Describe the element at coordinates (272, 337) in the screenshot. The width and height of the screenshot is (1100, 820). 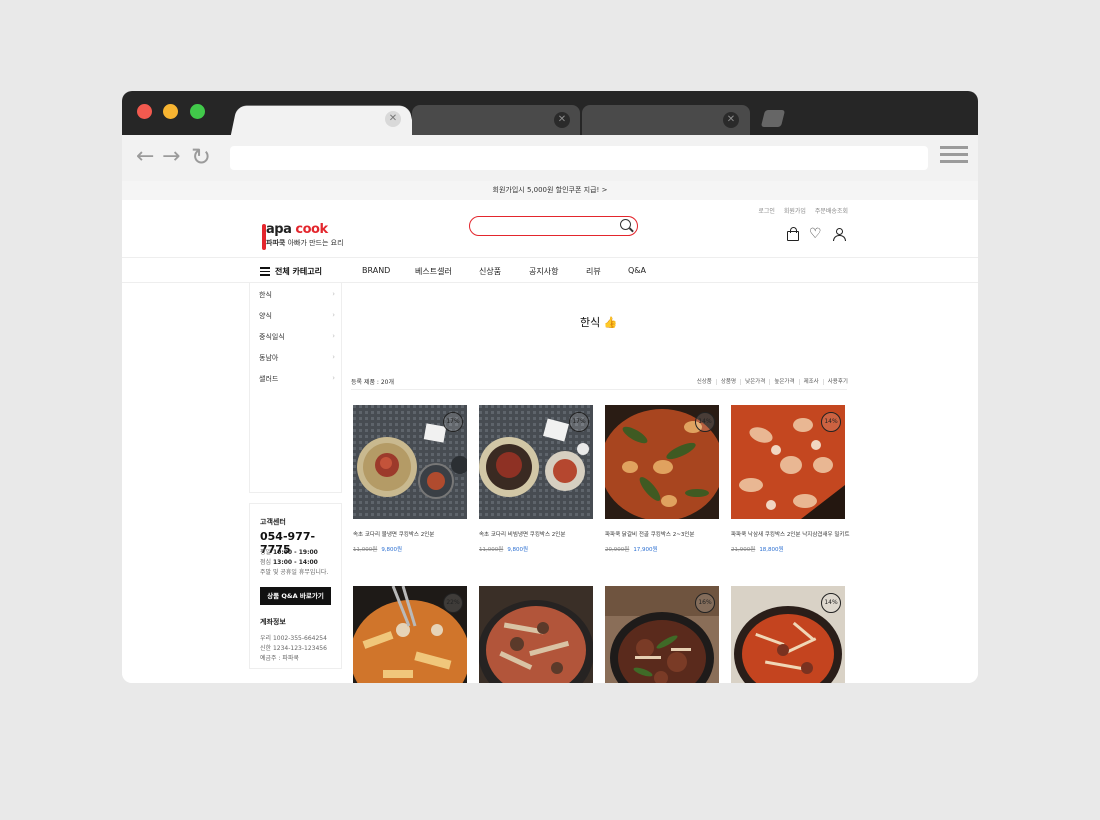
I see `sidebar-item-chinese-japanese: 중식일식` at that location.